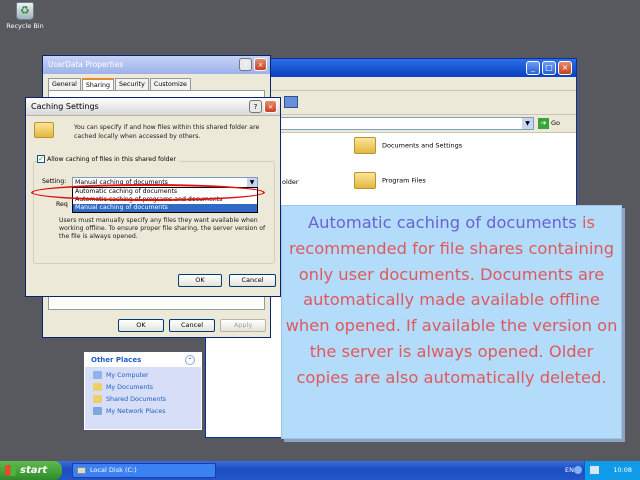 Image resolution: width=640 pixels, height=480 pixels. What do you see at coordinates (25, 11) in the screenshot?
I see `recycle-bin-icon` at bounding box center [25, 11].